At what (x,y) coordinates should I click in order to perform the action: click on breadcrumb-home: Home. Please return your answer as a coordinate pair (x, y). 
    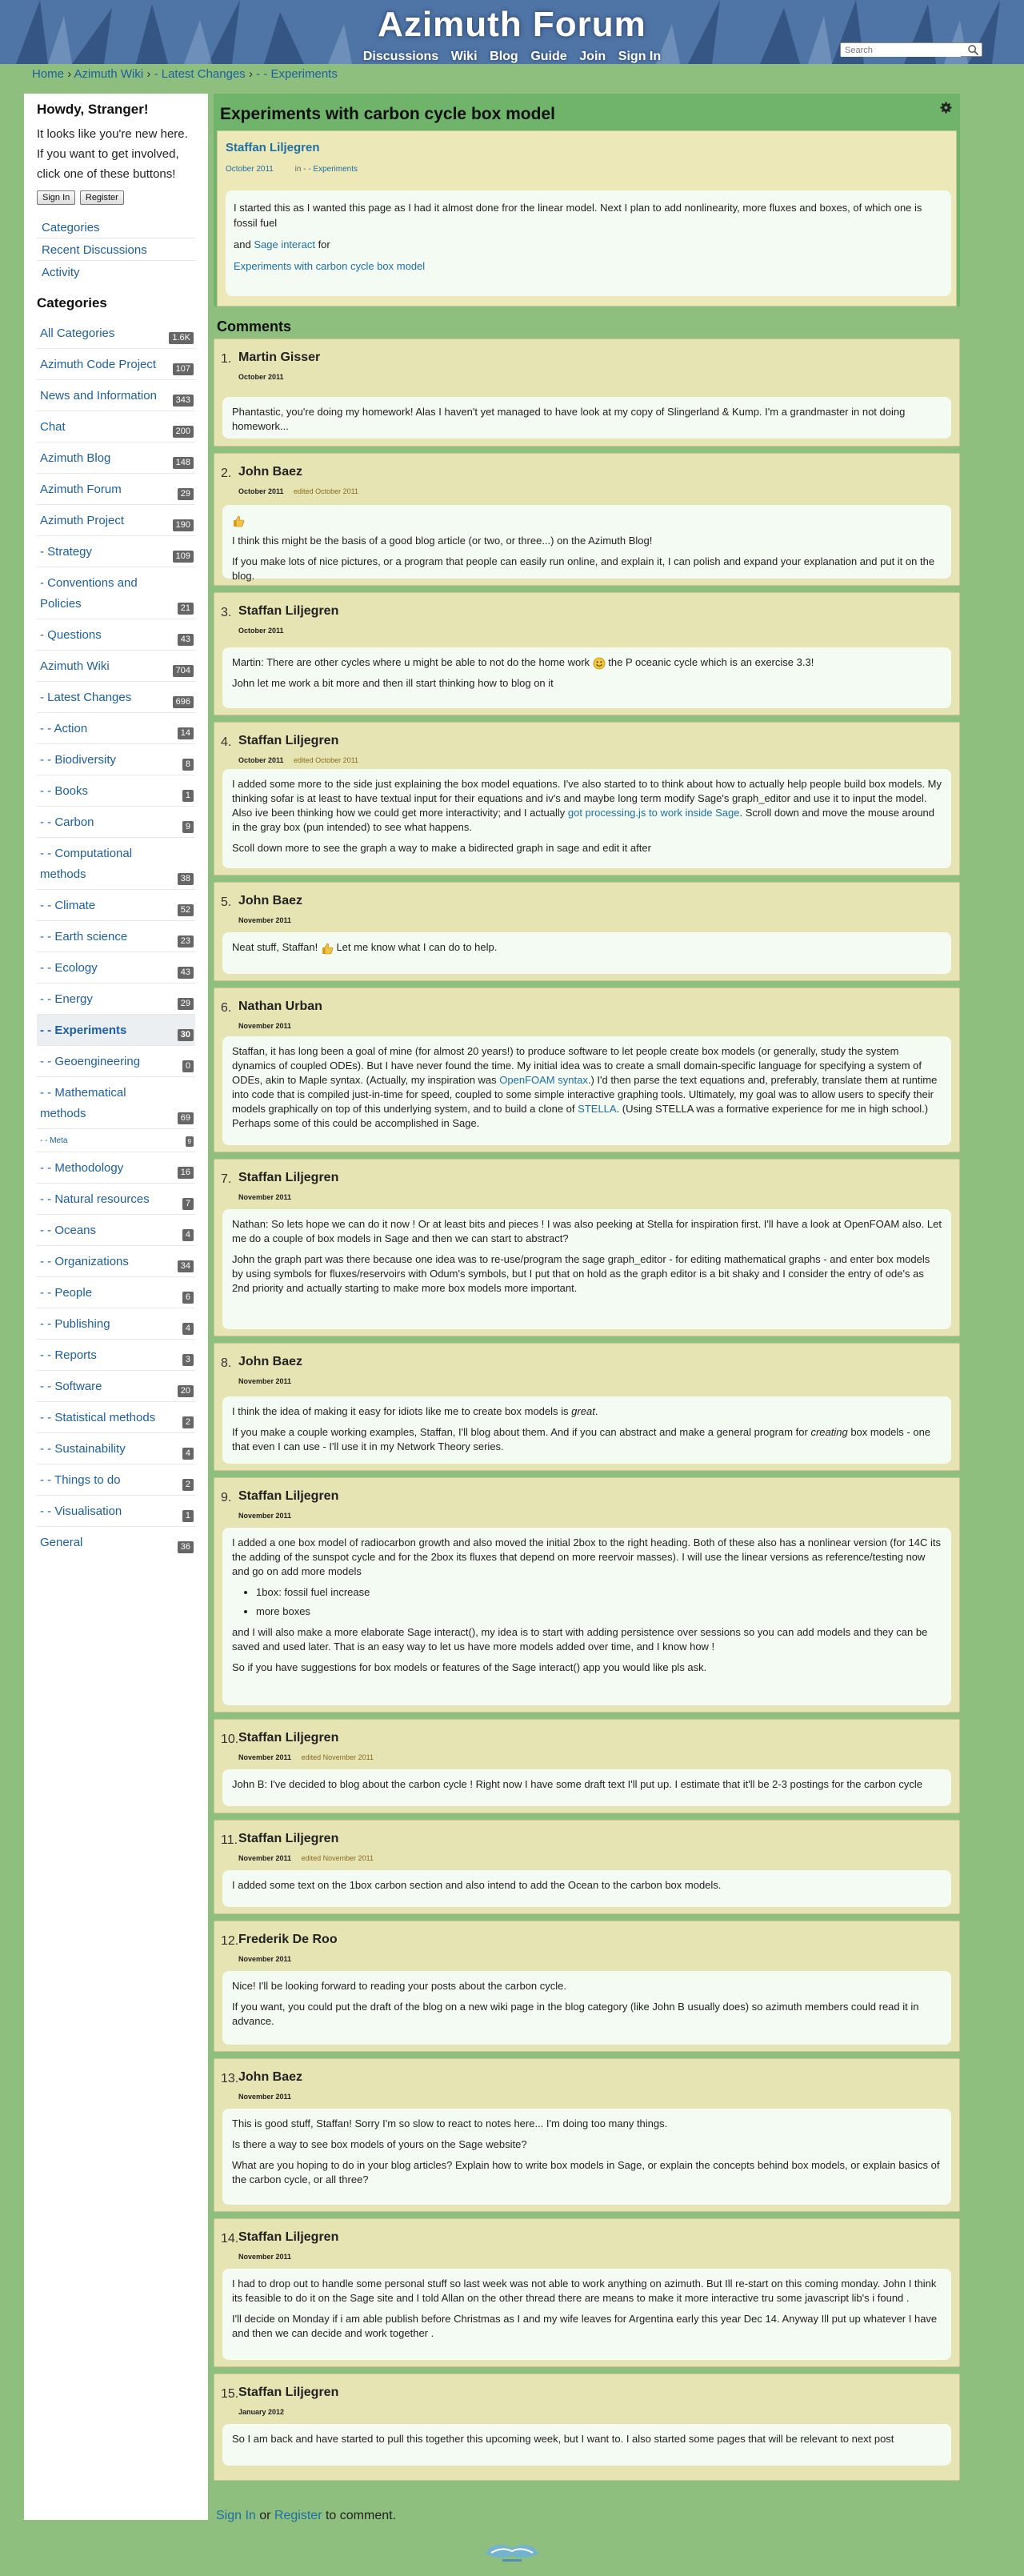
    Looking at the image, I should click on (48, 74).